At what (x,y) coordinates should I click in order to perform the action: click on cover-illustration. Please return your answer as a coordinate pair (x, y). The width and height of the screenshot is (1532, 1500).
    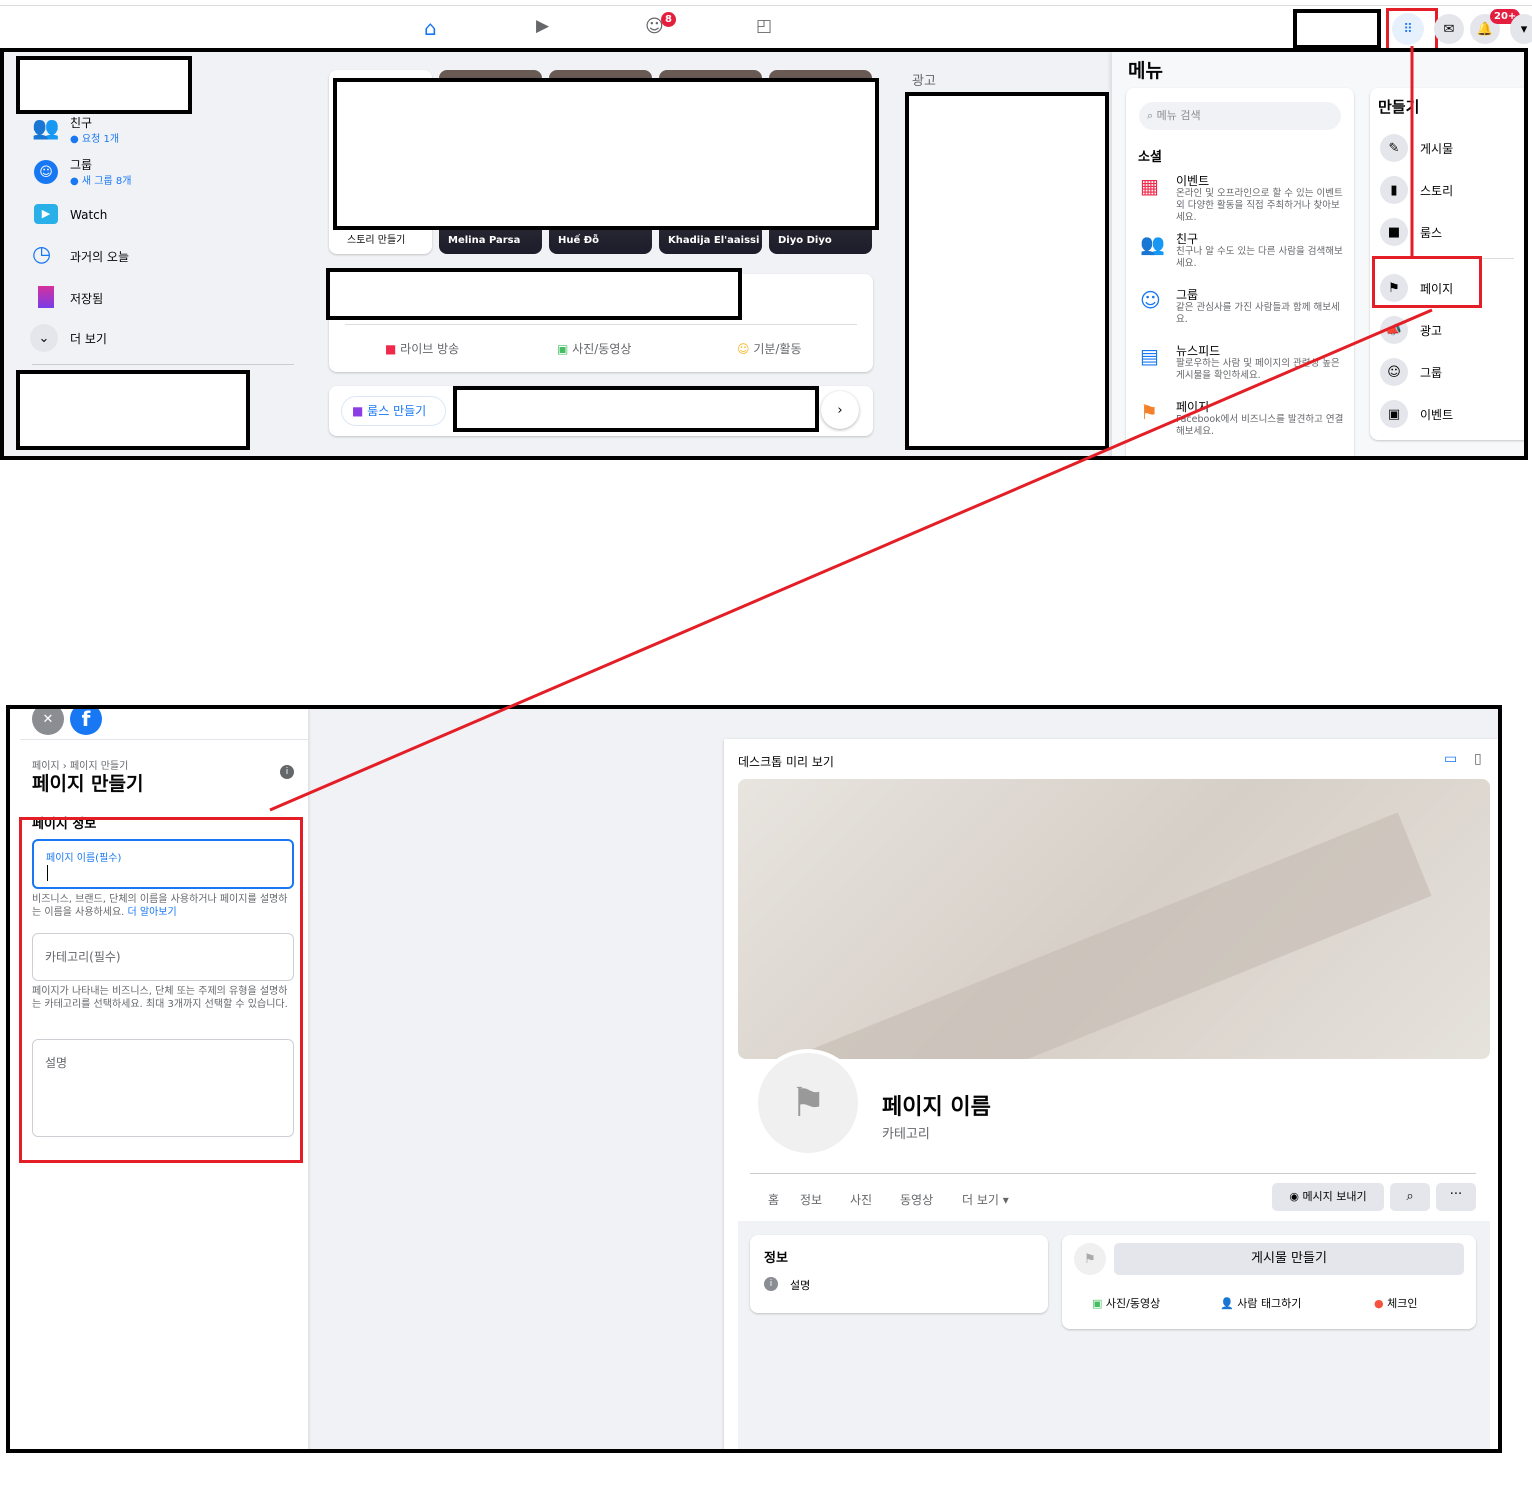
    Looking at the image, I should click on (1118, 935).